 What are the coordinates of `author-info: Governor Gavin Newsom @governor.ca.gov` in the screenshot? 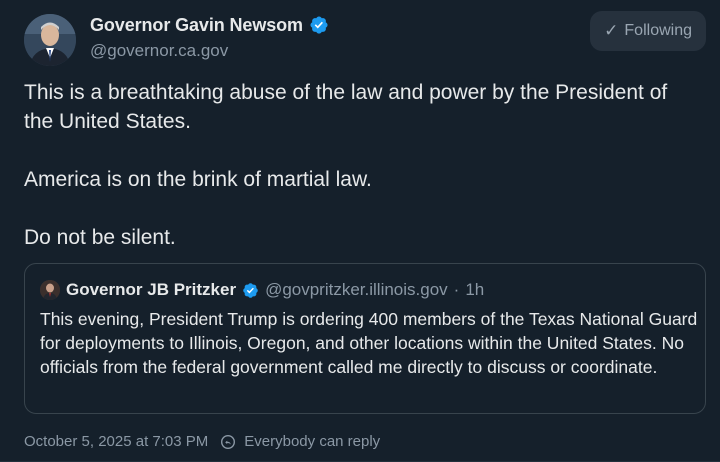 It's located at (209, 37).